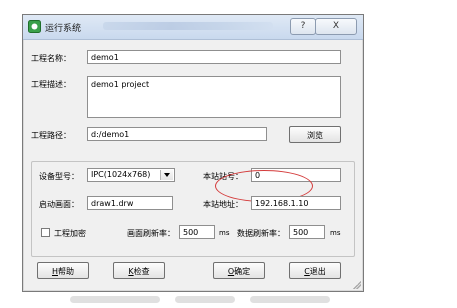 The height and width of the screenshot is (308, 457). What do you see at coordinates (66, 271) in the screenshot?
I see `help-button-label: 帮助` at bounding box center [66, 271].